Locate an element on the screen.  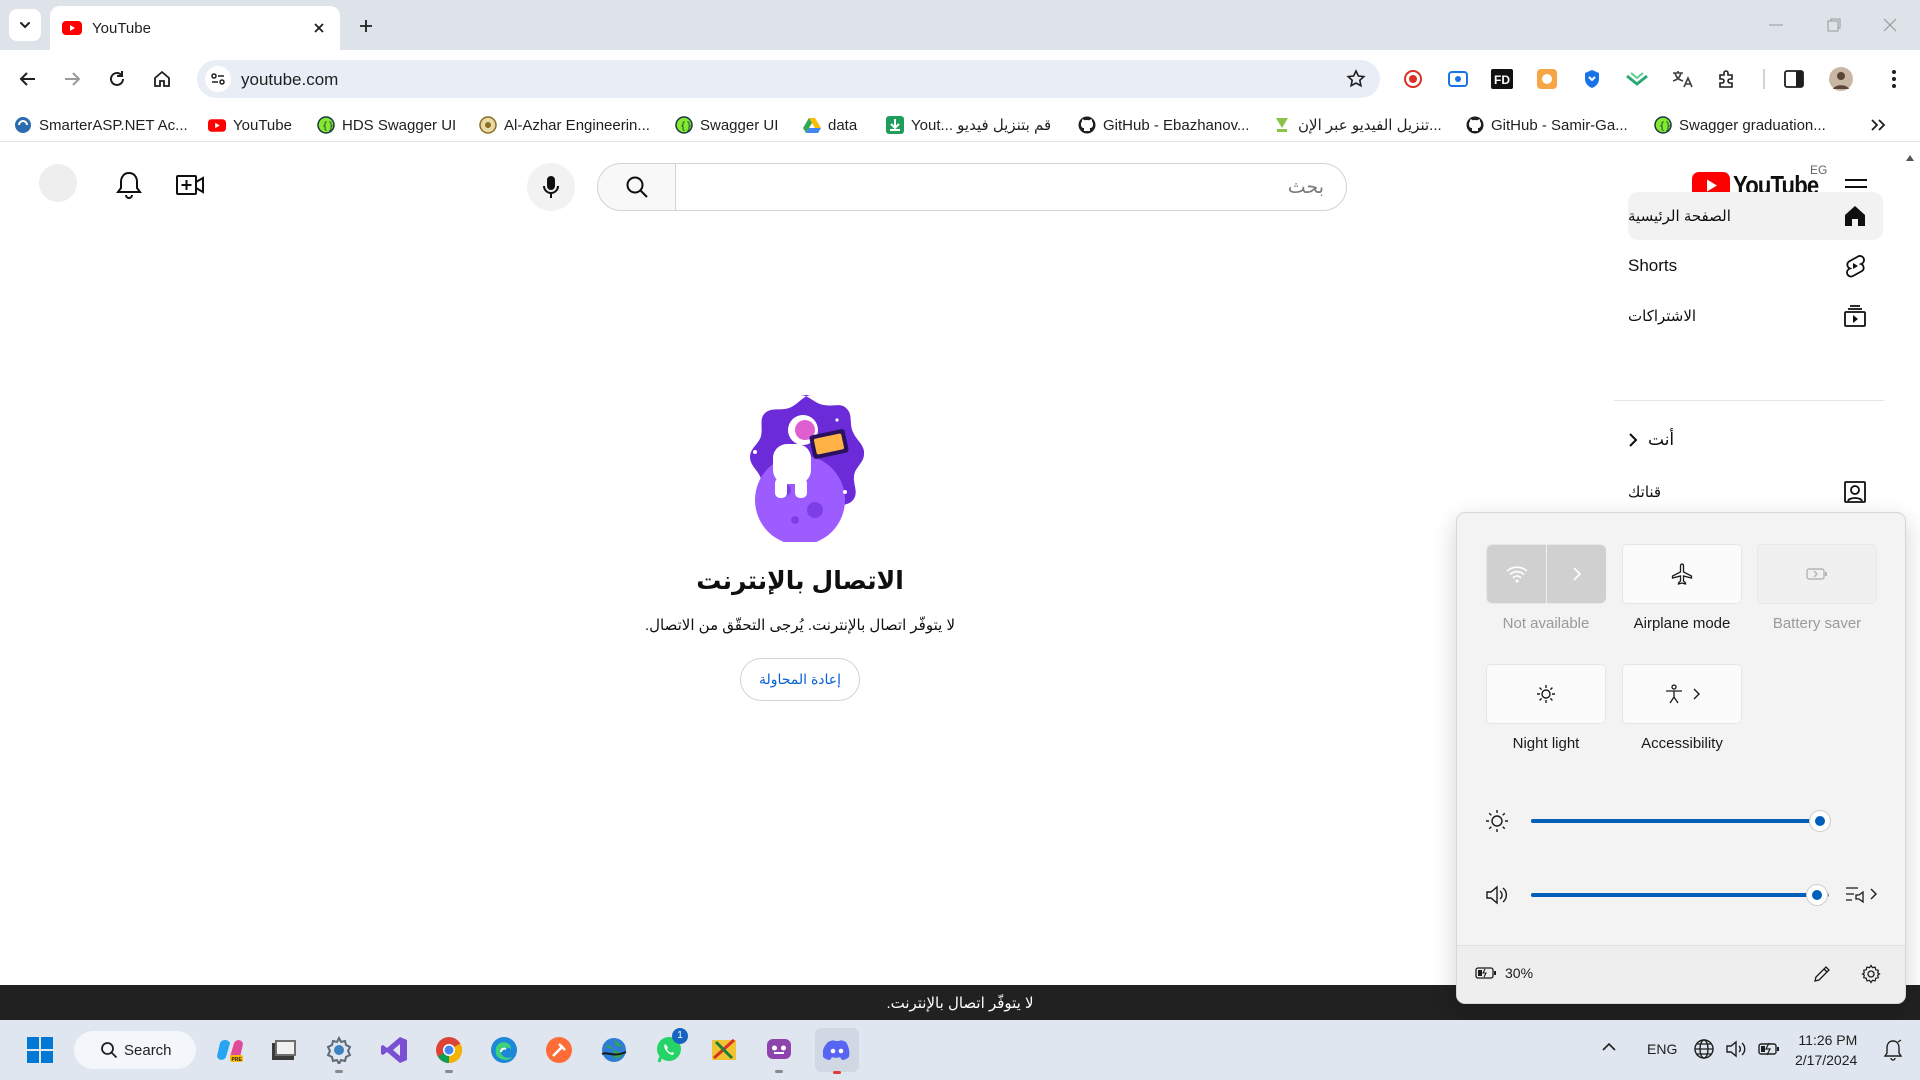
start-button is located at coordinates (40, 1050).